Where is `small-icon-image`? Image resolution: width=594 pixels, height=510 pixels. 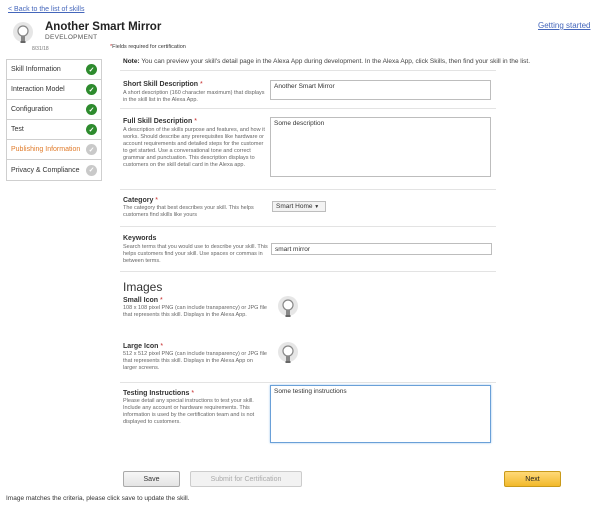 small-icon-image is located at coordinates (288, 309).